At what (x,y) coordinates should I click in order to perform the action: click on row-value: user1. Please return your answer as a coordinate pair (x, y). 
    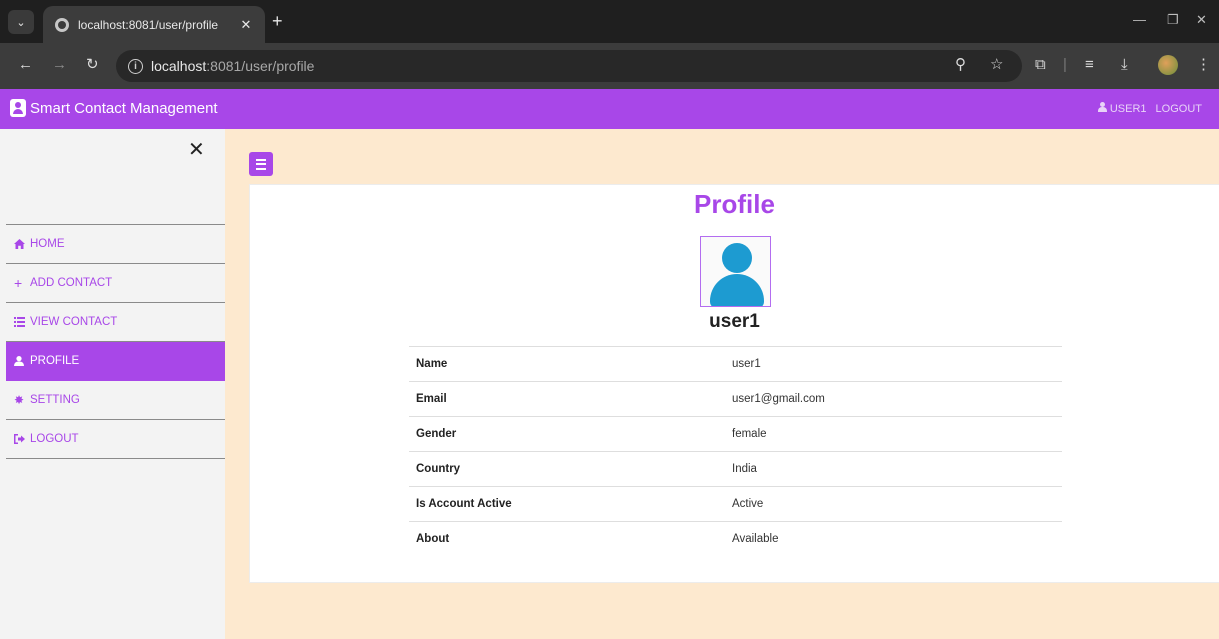
    Looking at the image, I should click on (746, 364).